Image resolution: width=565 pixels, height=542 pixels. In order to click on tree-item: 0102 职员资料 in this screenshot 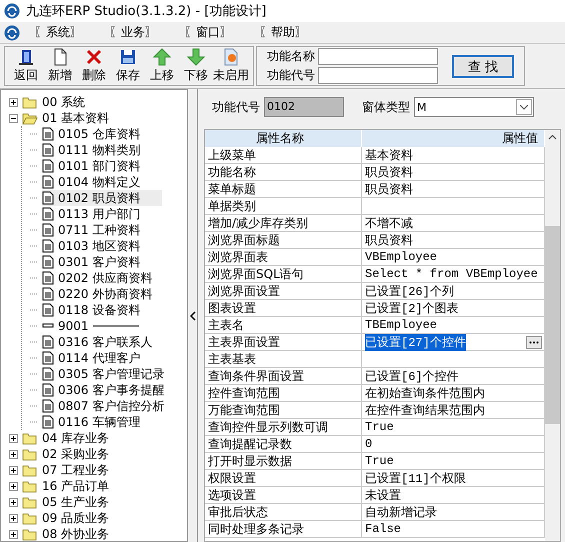, I will do `click(102, 198)`.